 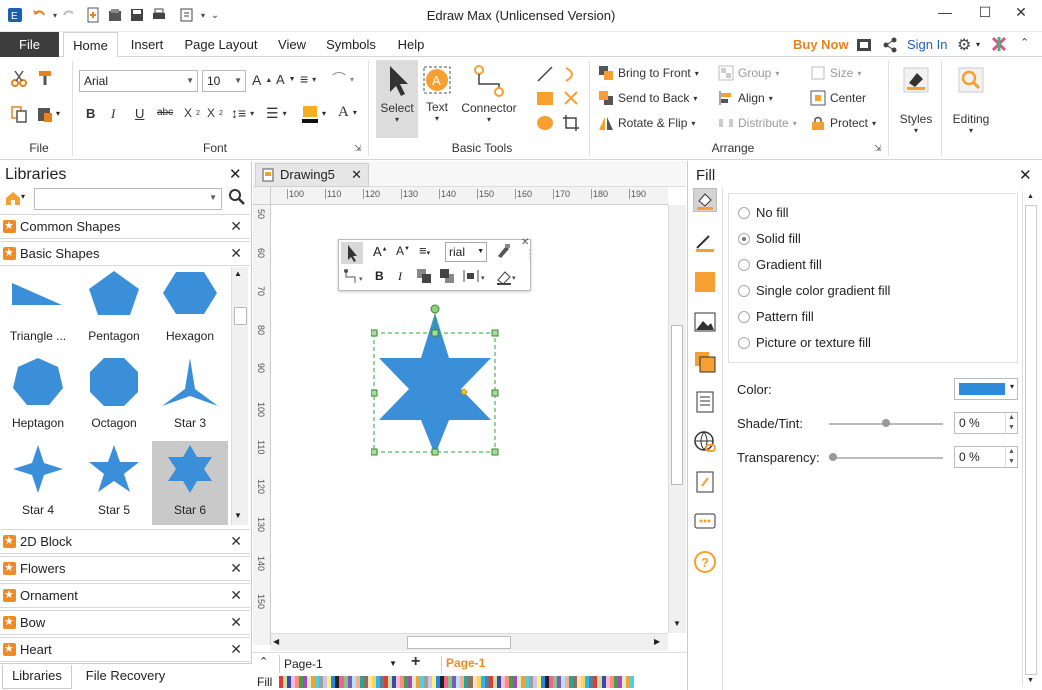 What do you see at coordinates (351, 44) in the screenshot?
I see `tab-symbols: Symbols` at bounding box center [351, 44].